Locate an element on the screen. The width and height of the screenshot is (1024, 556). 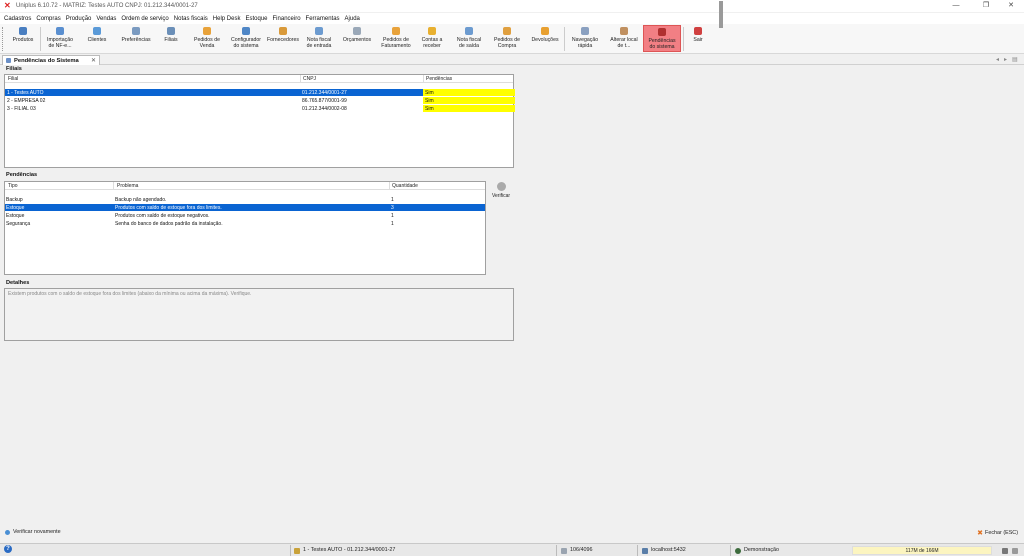
toolbar-nota-fiscal-saida-button: Nota fiscal de saída is located at coordinates (469, 38).